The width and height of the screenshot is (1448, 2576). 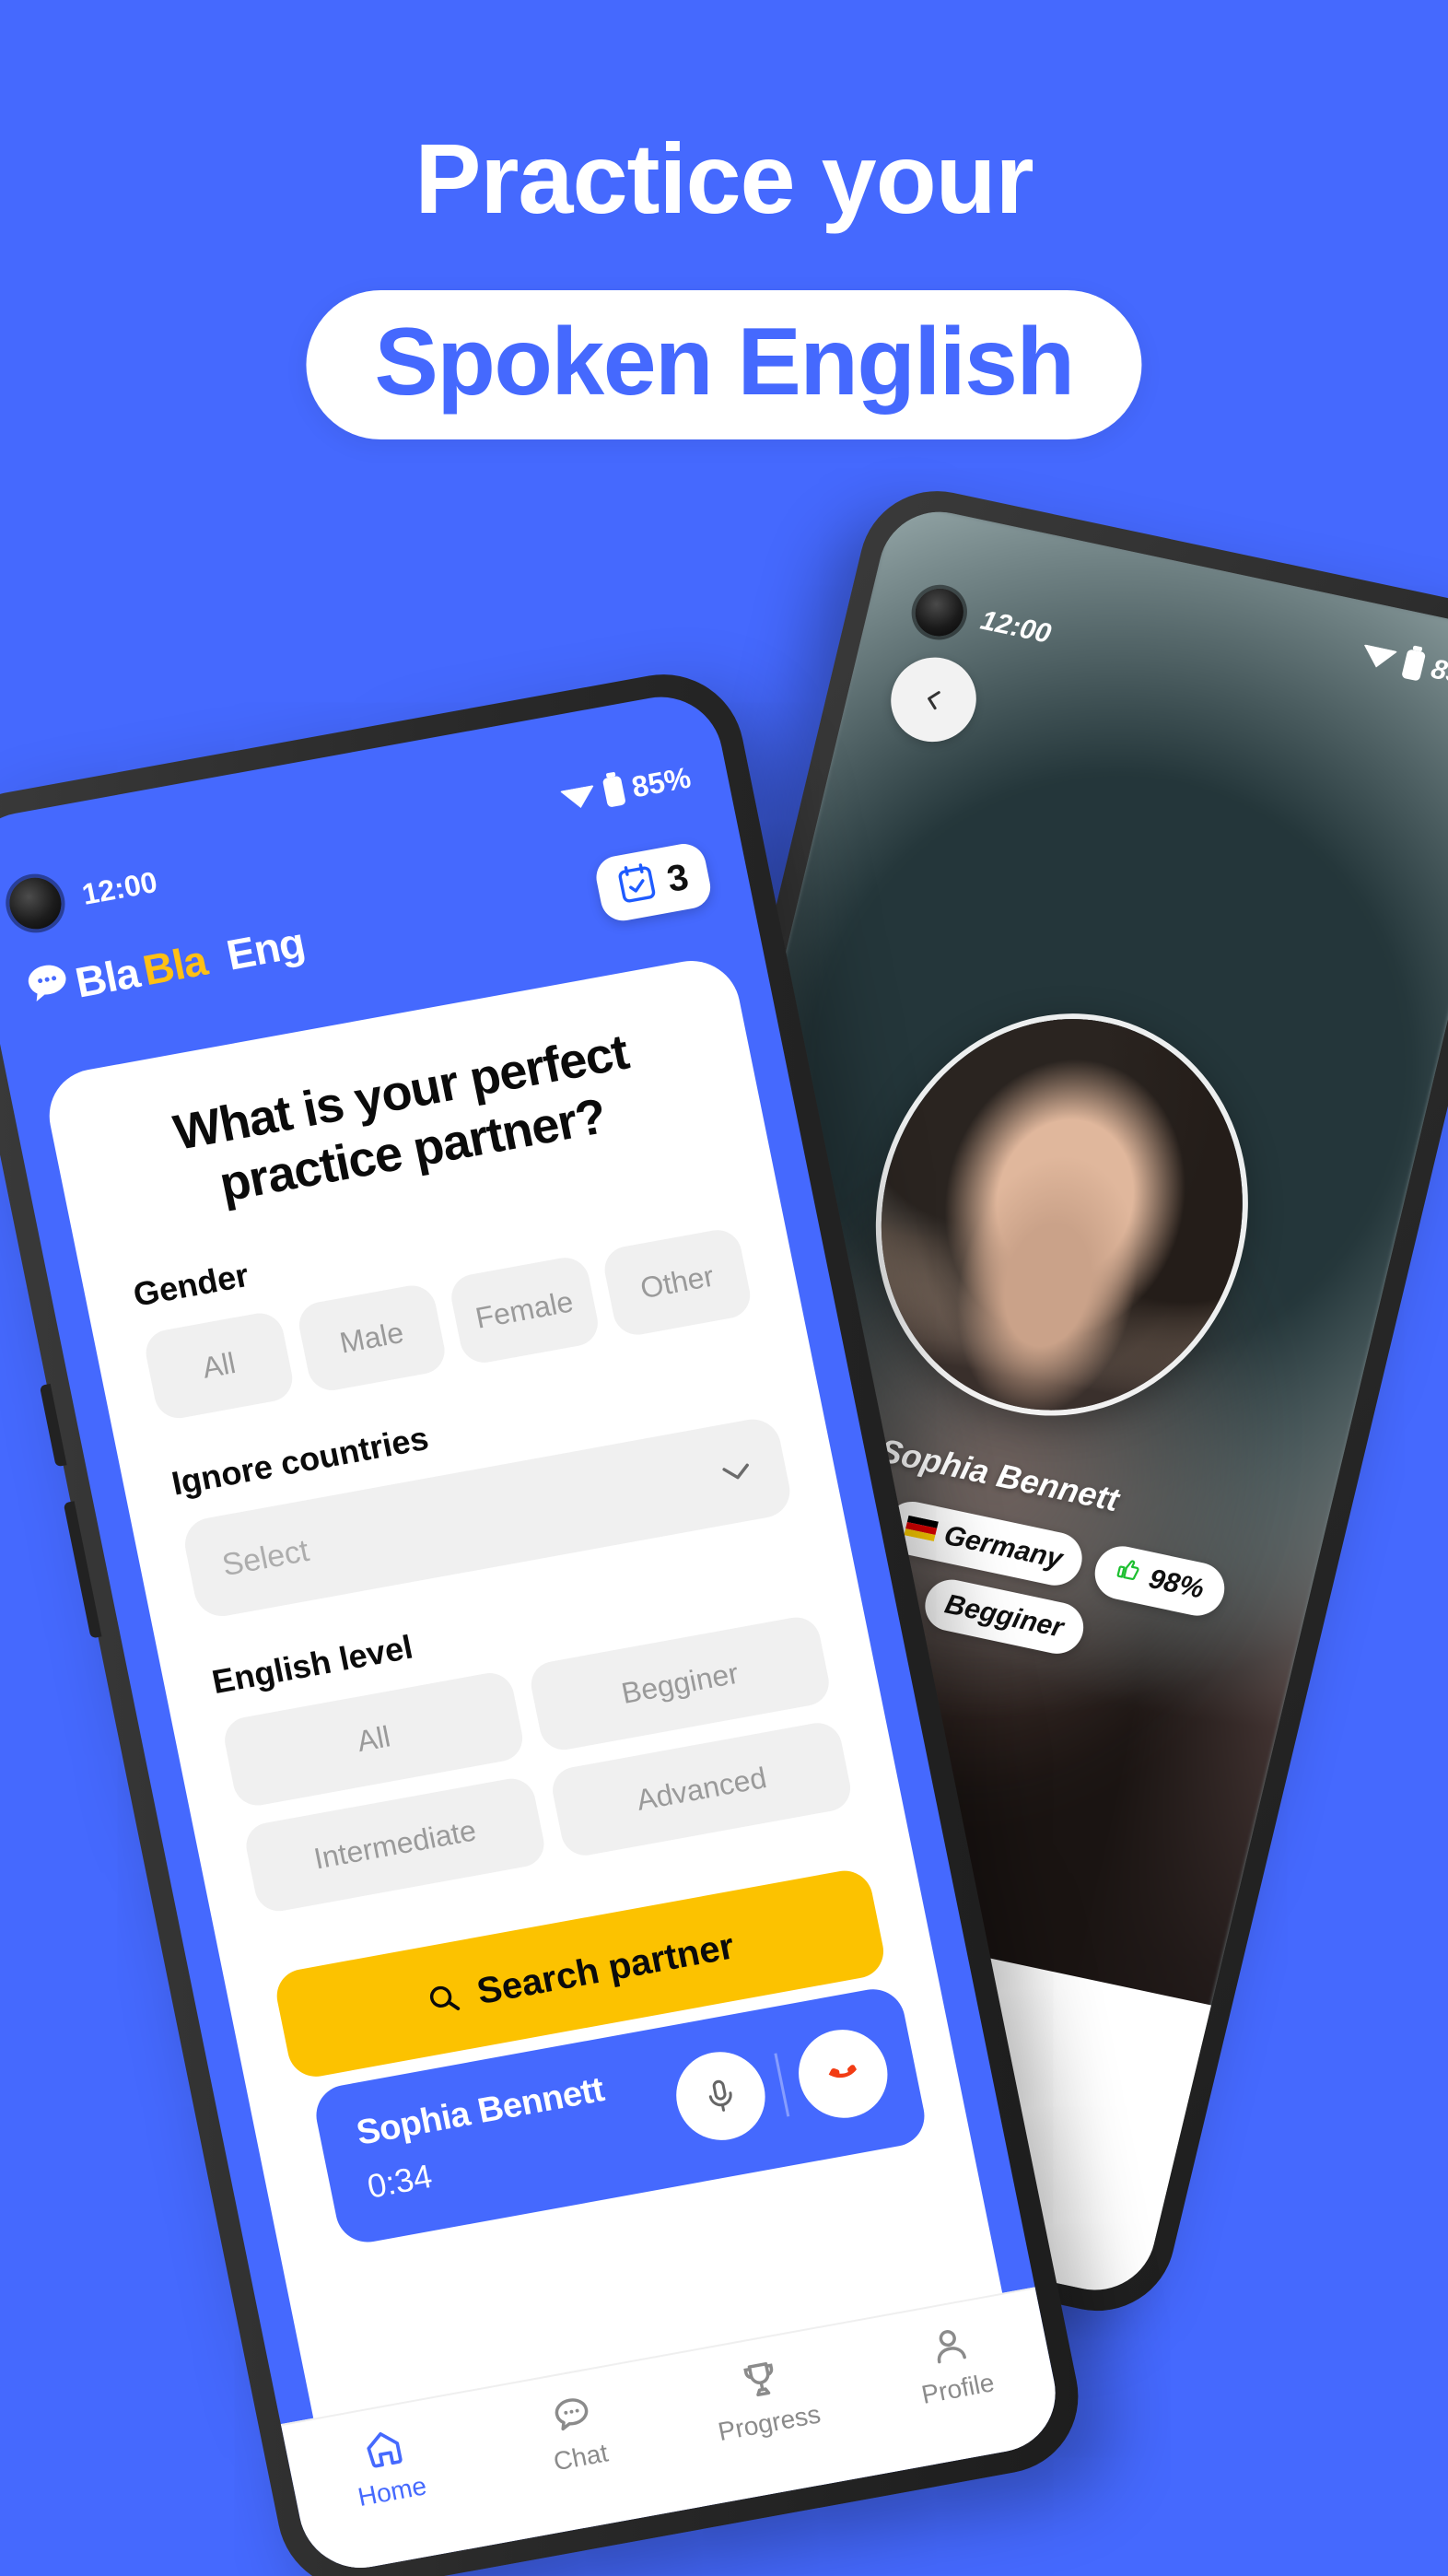 I want to click on app-logo-part1: Bla, so click(x=107, y=976).